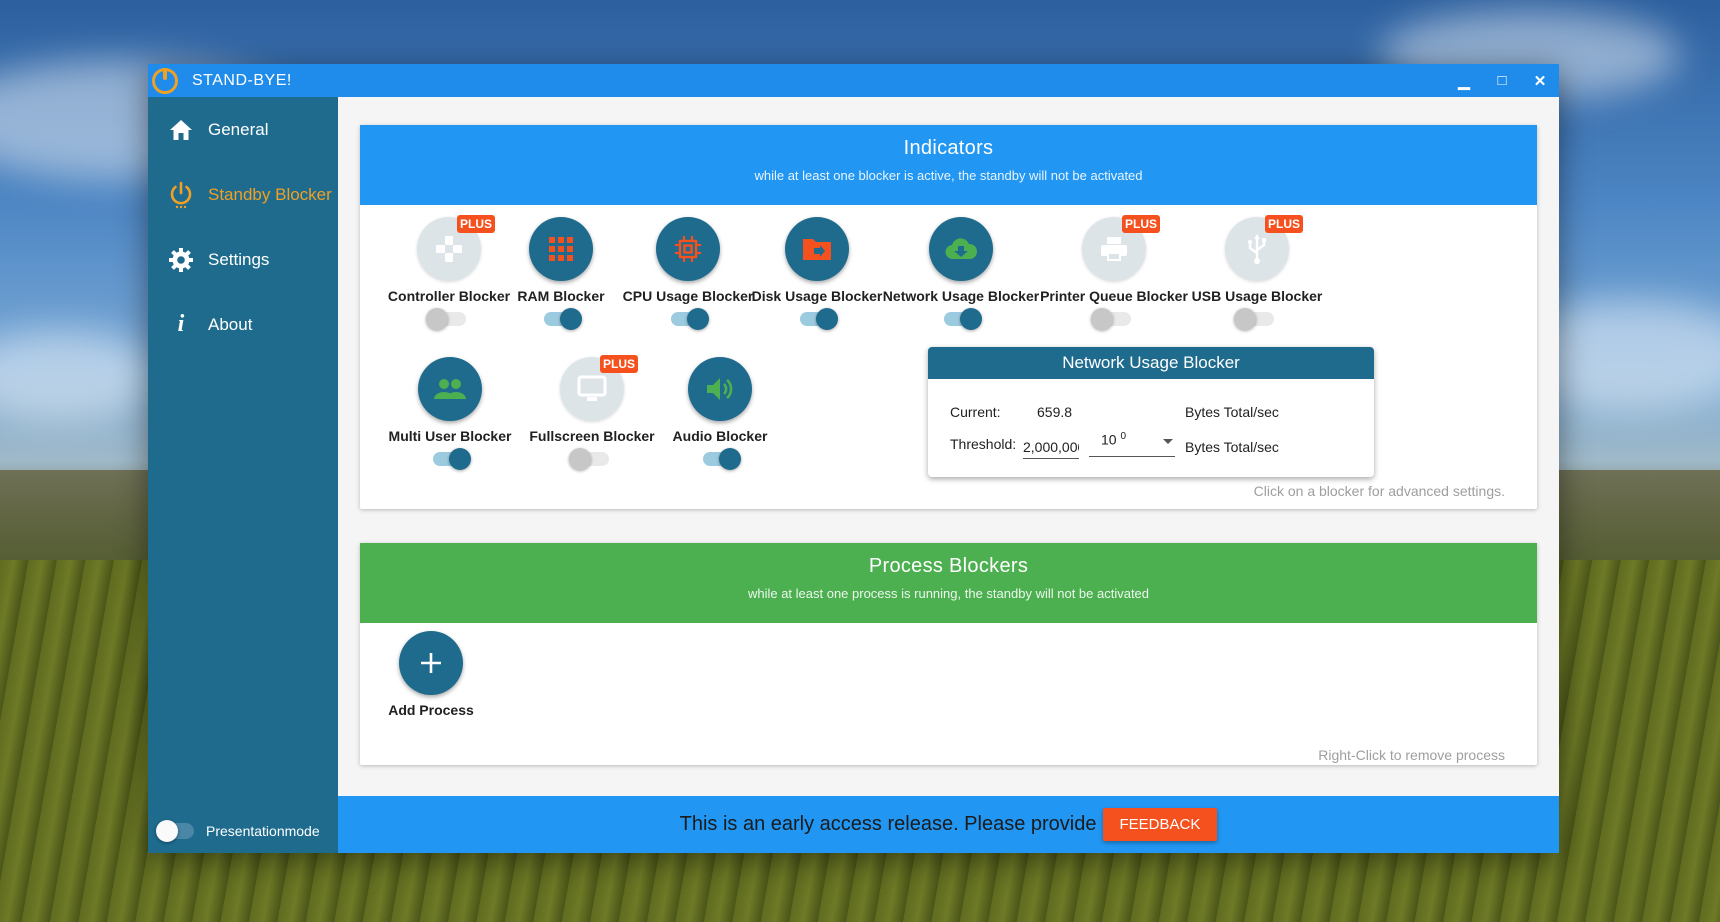 This screenshot has width=1720, height=922. What do you see at coordinates (238, 129) in the screenshot?
I see `sidebar-item-label: General` at bounding box center [238, 129].